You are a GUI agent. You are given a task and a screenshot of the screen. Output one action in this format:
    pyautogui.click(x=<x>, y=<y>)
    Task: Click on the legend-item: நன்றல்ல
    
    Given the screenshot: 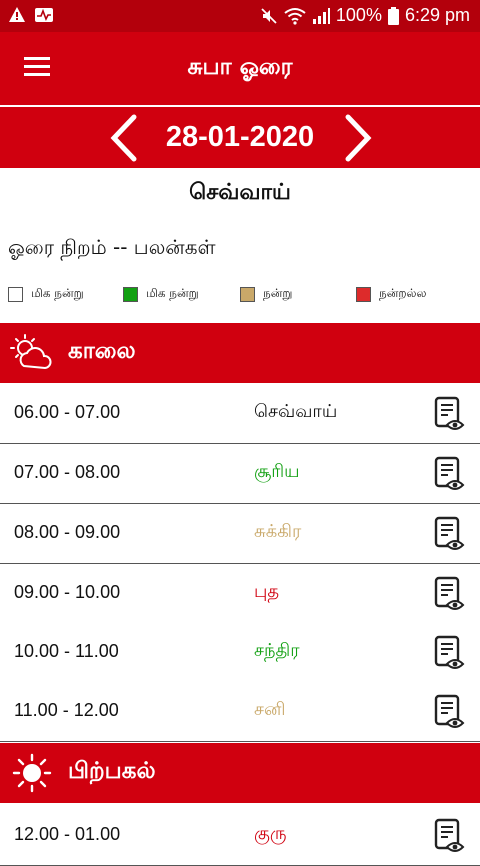 What is the action you would take?
    pyautogui.click(x=391, y=294)
    